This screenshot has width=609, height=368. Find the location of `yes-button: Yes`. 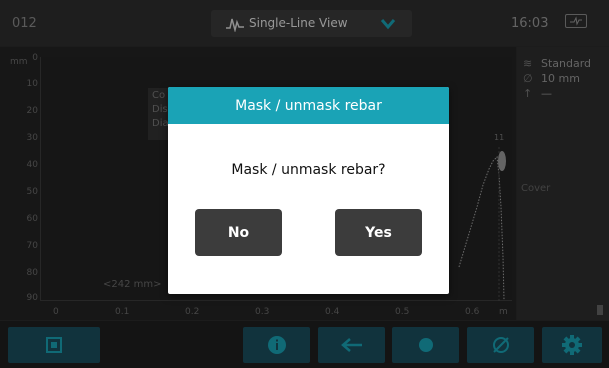

yes-button: Yes is located at coordinates (378, 232).